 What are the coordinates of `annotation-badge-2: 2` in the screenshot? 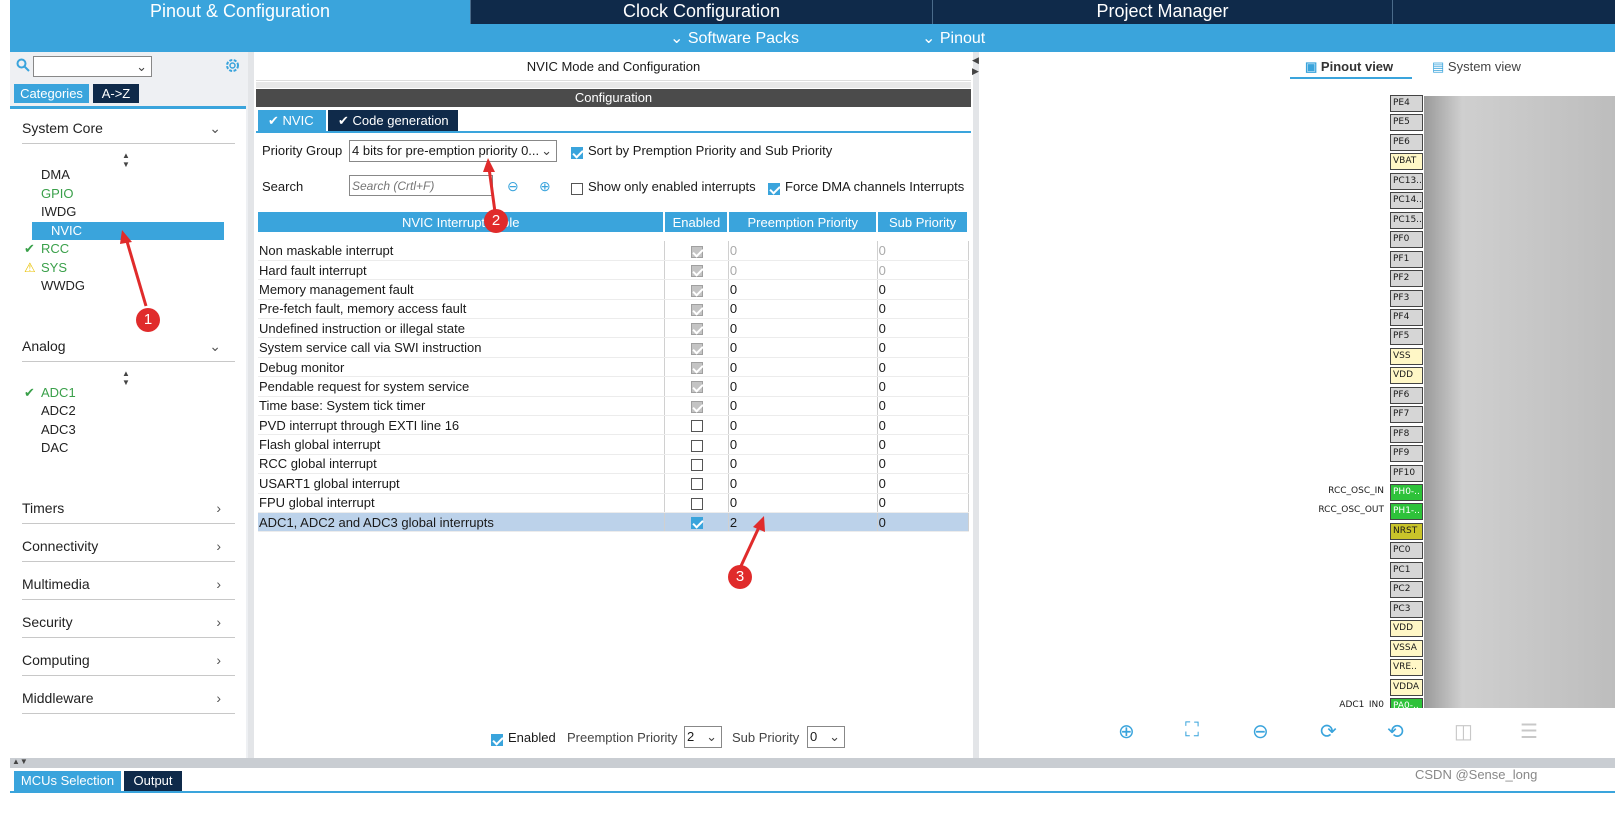 It's located at (496, 221).